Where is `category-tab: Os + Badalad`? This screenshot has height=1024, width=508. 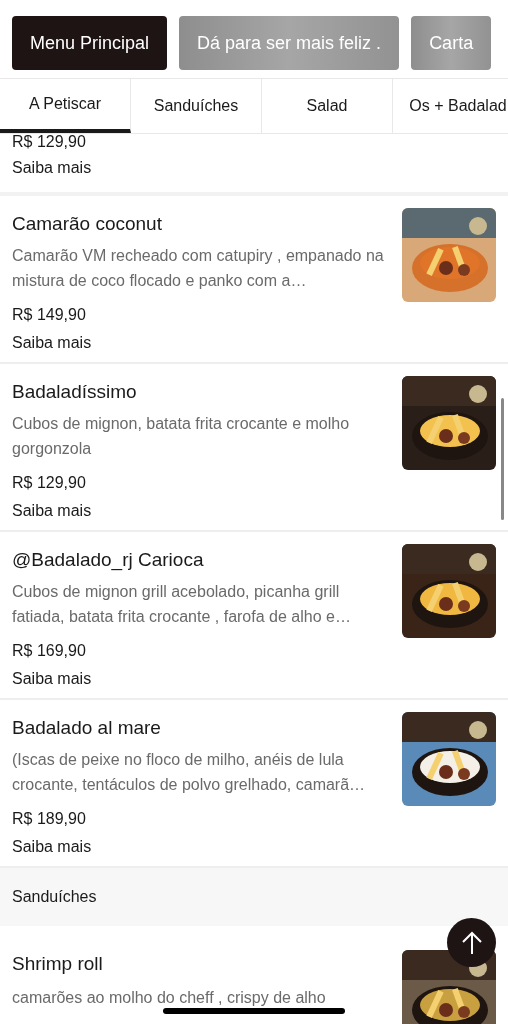
category-tab: Os + Badalad is located at coordinates (450, 106).